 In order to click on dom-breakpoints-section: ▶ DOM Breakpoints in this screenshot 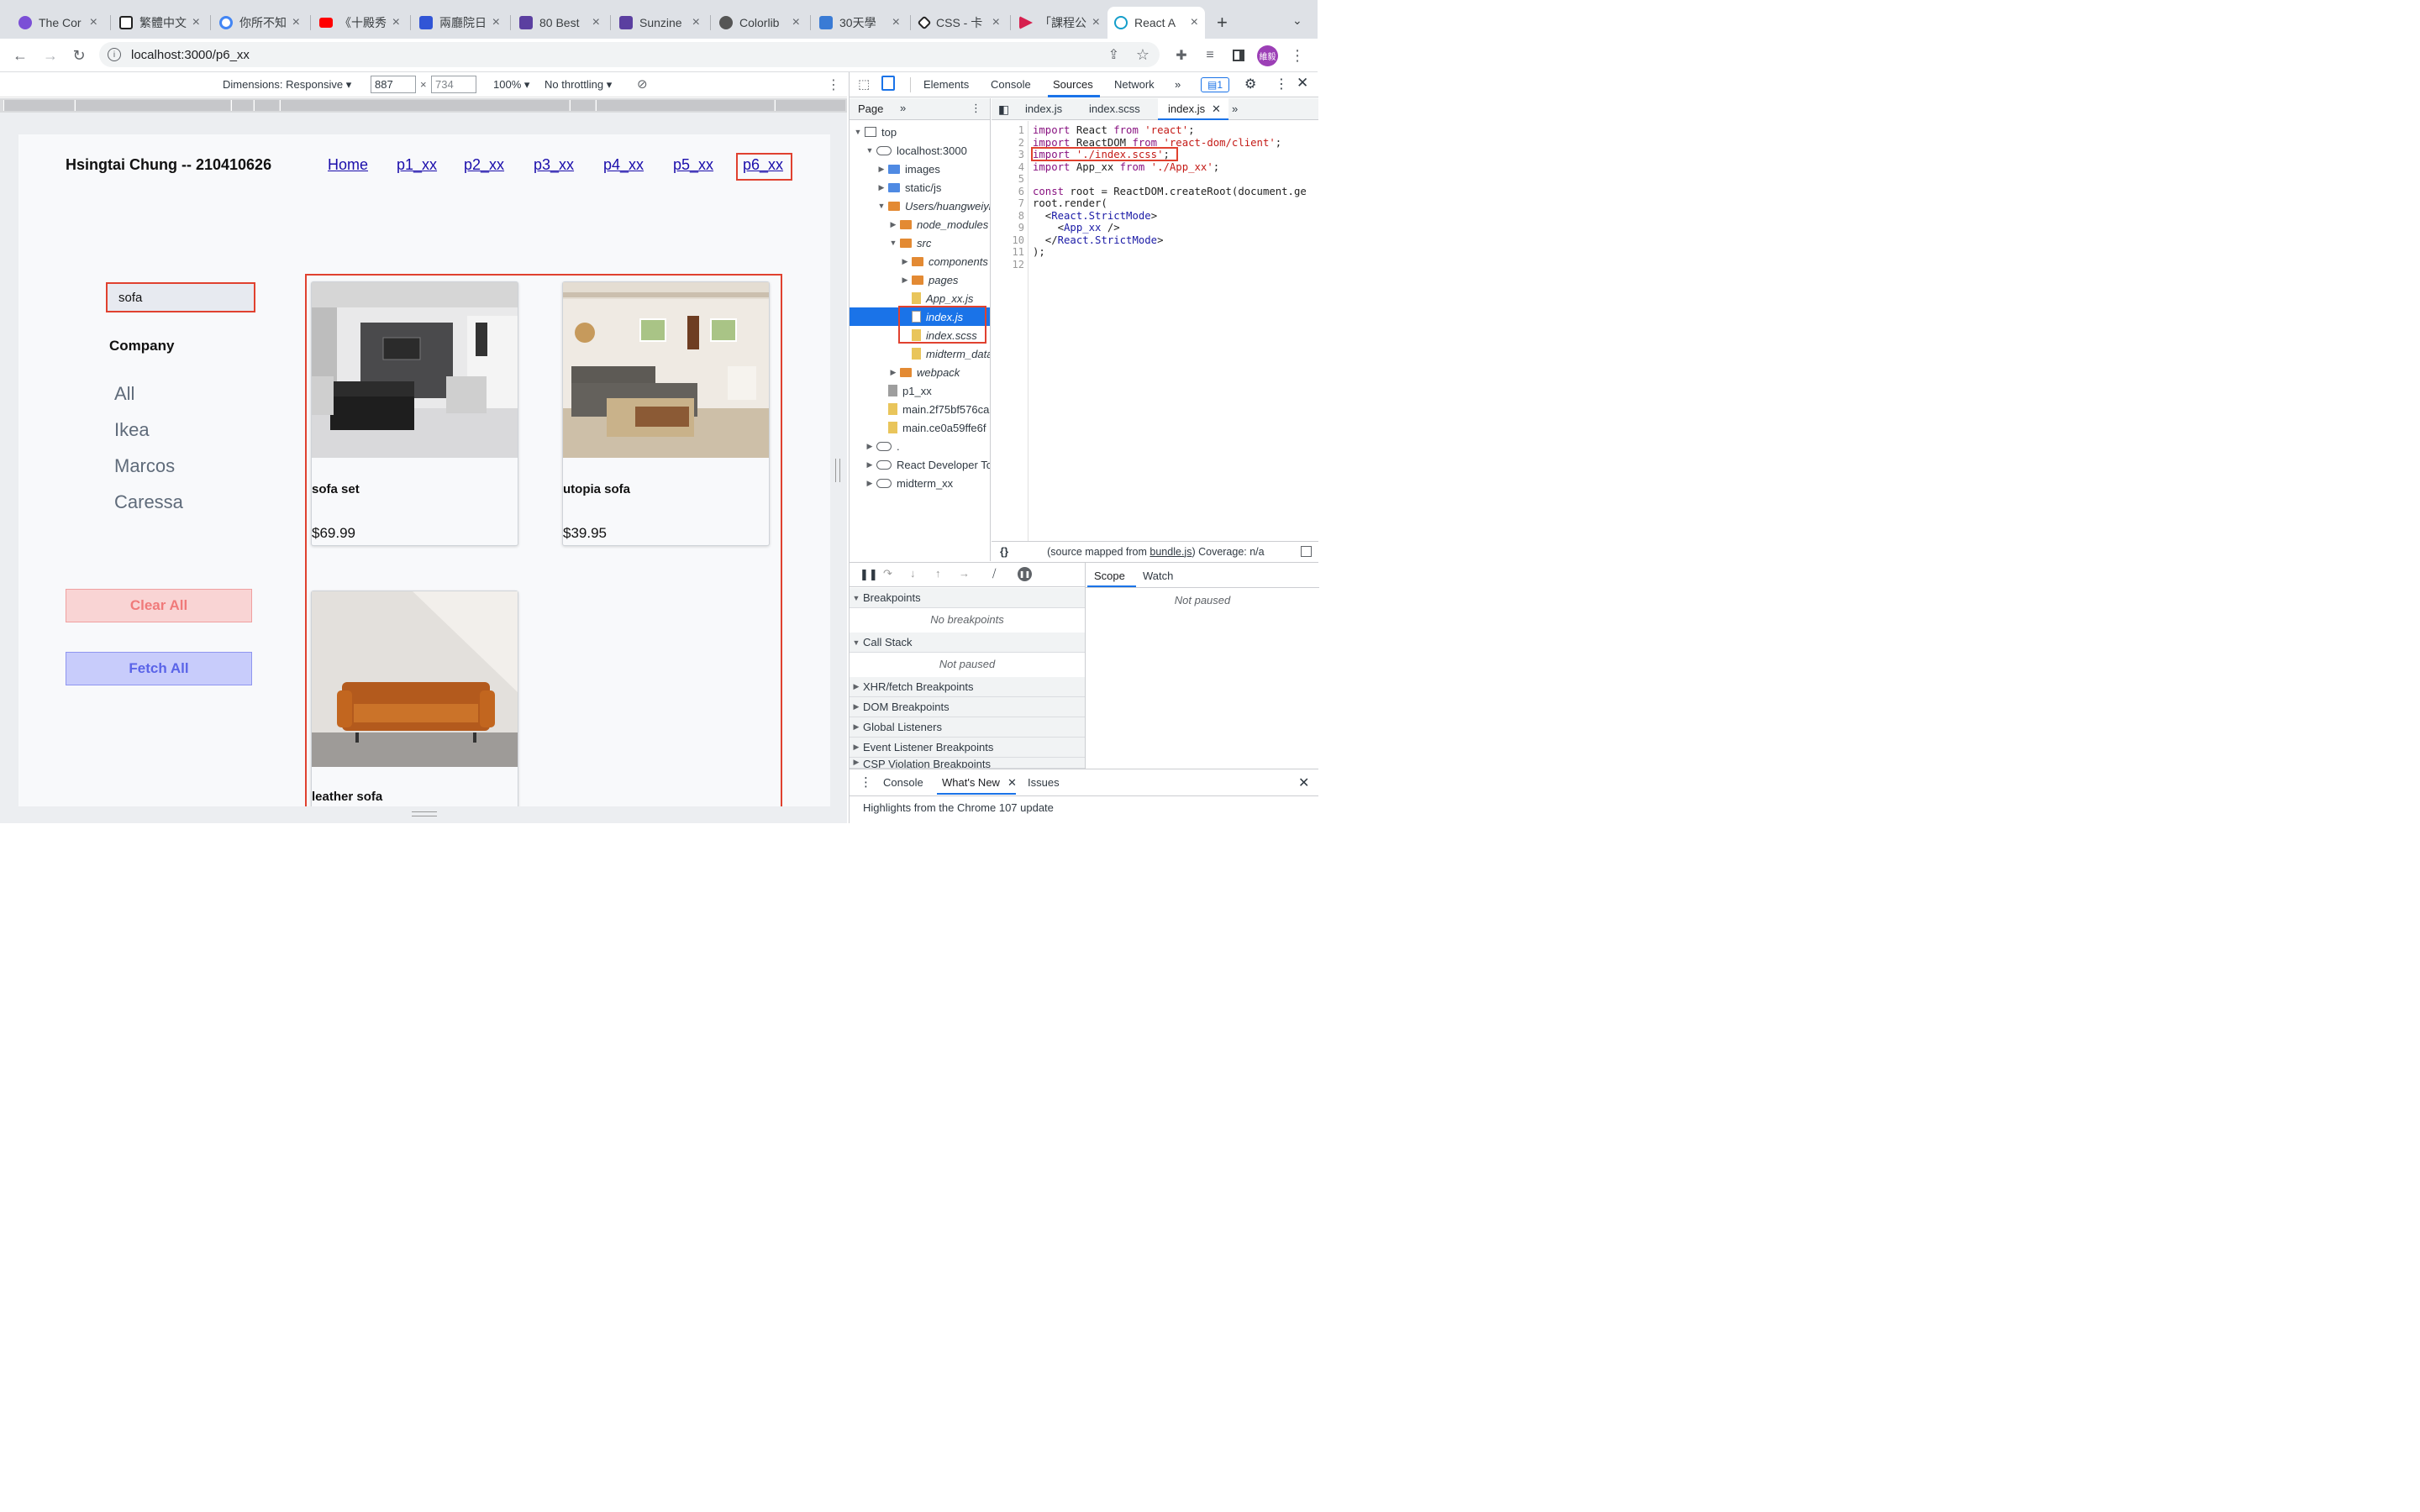, I will do `click(967, 707)`.